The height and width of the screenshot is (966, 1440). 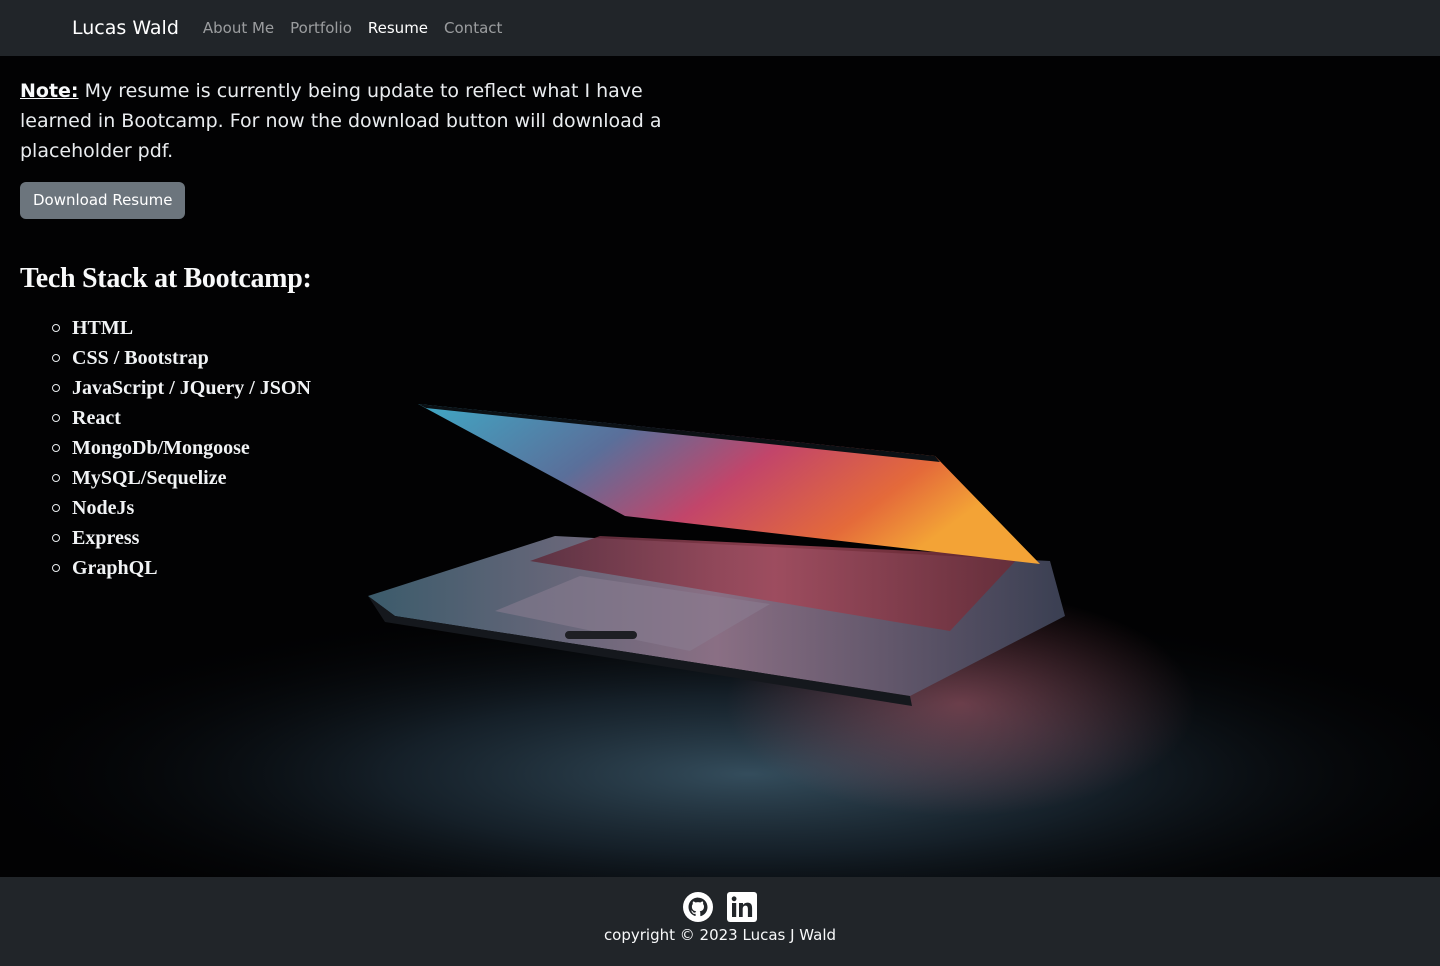 I want to click on footer: copyright © 2023 Lucas J Wald, so click(x=720, y=921).